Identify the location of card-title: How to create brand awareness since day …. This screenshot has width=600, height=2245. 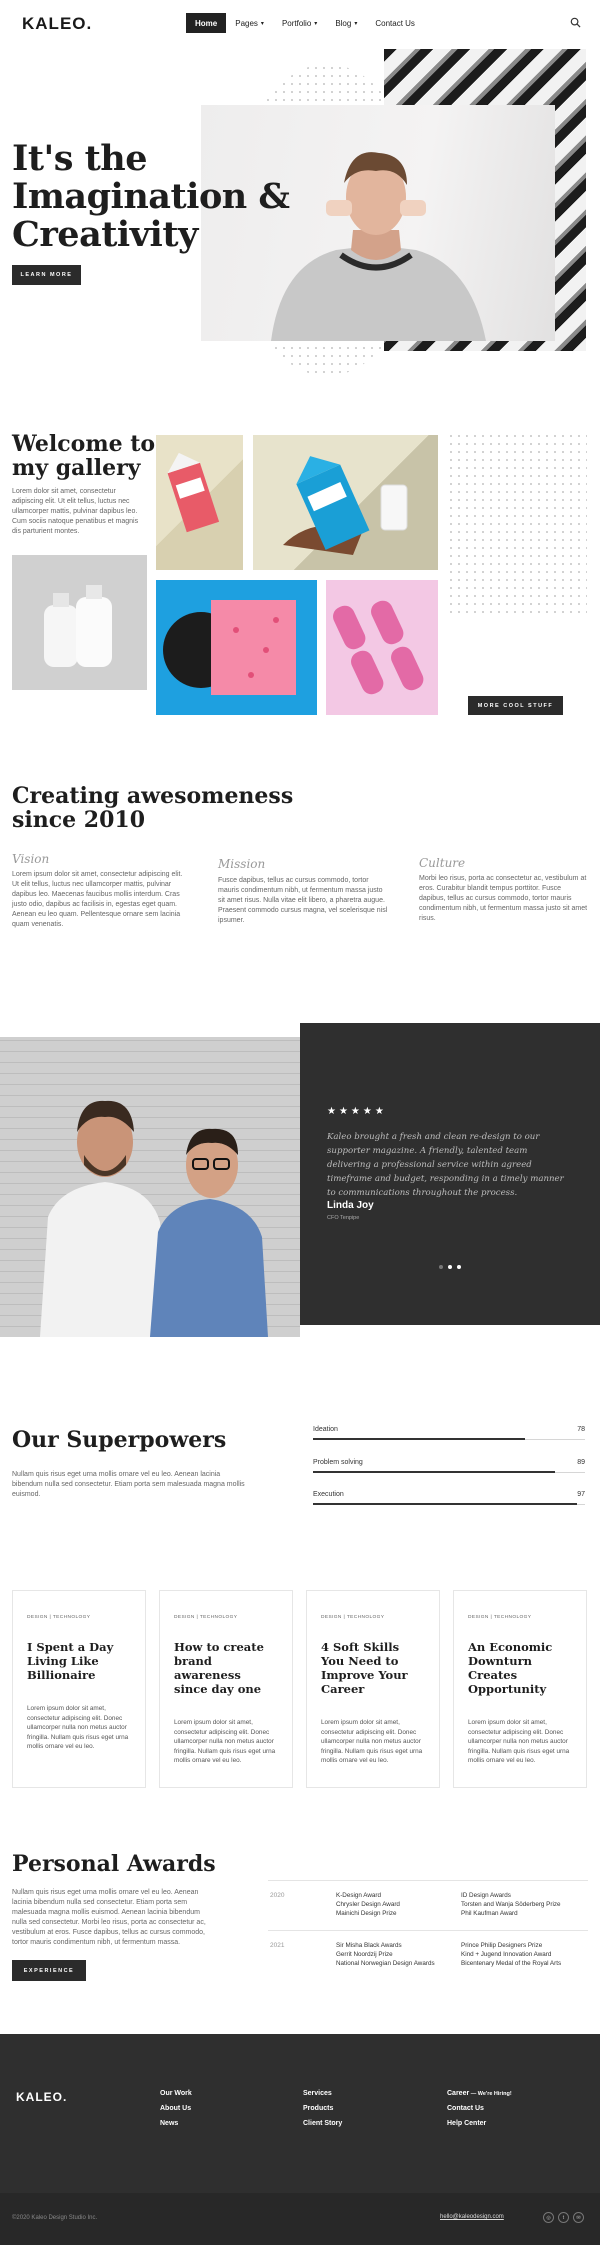
(226, 1668).